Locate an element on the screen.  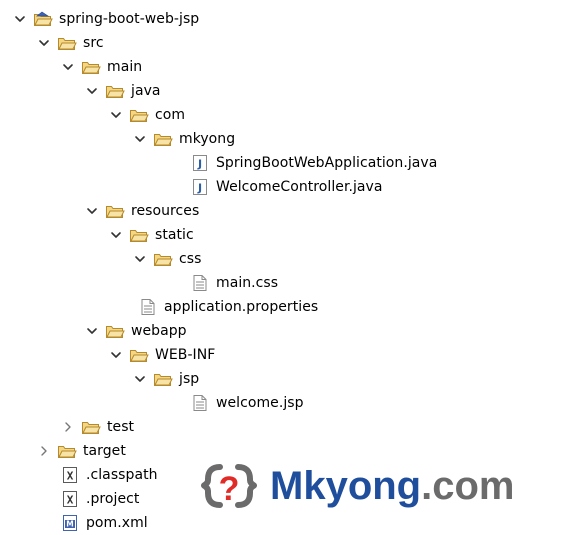
tree-item-label: webapp is located at coordinates (159, 331).